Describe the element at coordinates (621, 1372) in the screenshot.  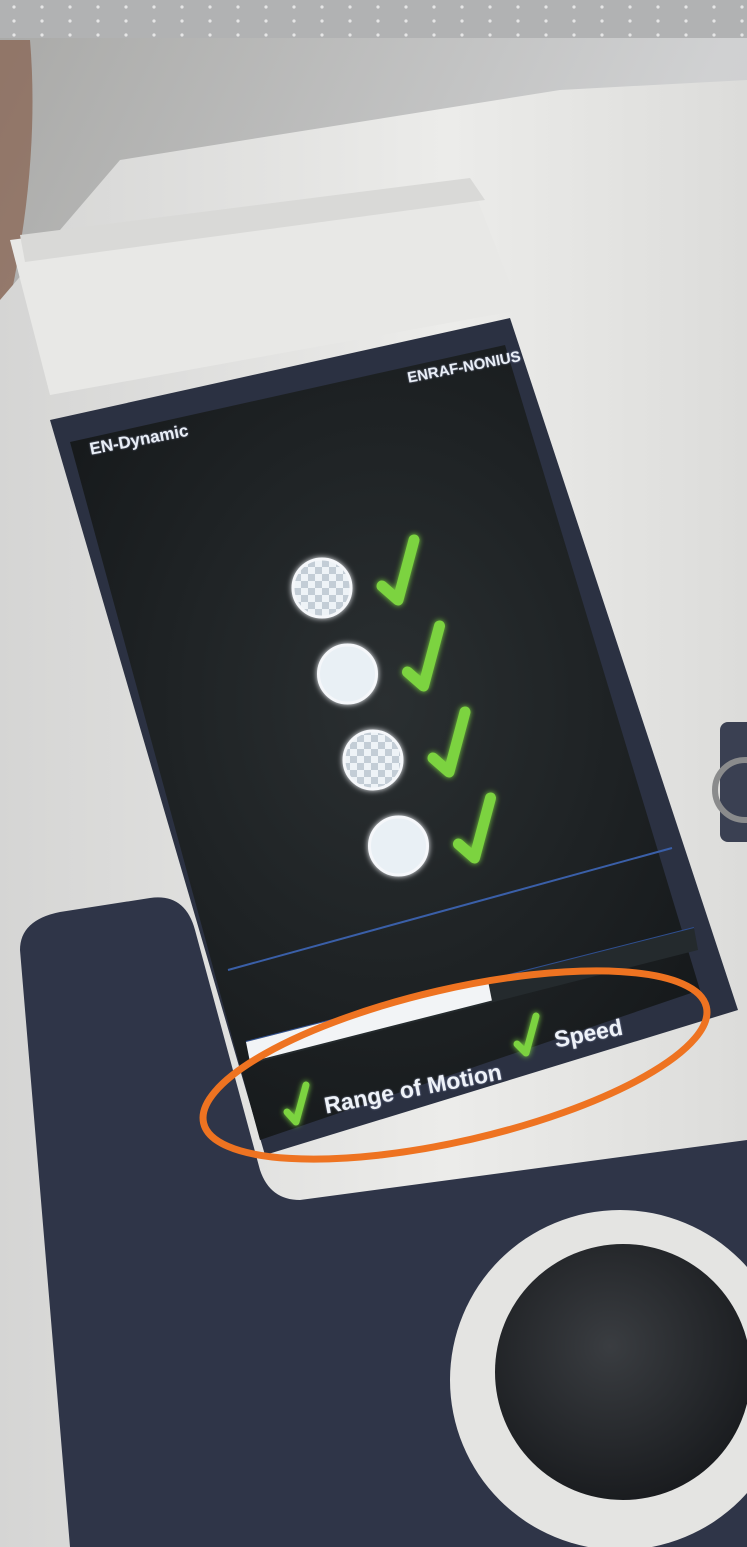
I see `control-knob` at that location.